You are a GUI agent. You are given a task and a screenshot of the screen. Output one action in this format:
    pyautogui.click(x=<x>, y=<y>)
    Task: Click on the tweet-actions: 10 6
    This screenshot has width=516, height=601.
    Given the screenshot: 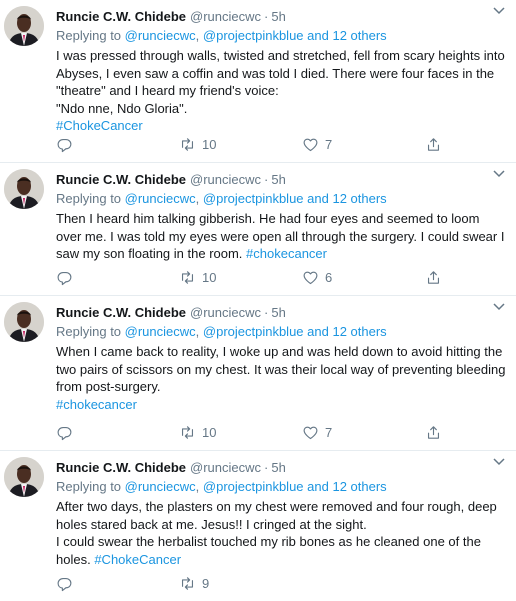 What is the action you would take?
    pyautogui.click(x=286, y=277)
    